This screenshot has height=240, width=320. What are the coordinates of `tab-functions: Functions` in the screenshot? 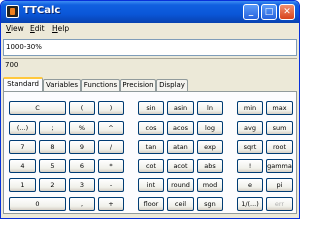 It's located at (100, 85).